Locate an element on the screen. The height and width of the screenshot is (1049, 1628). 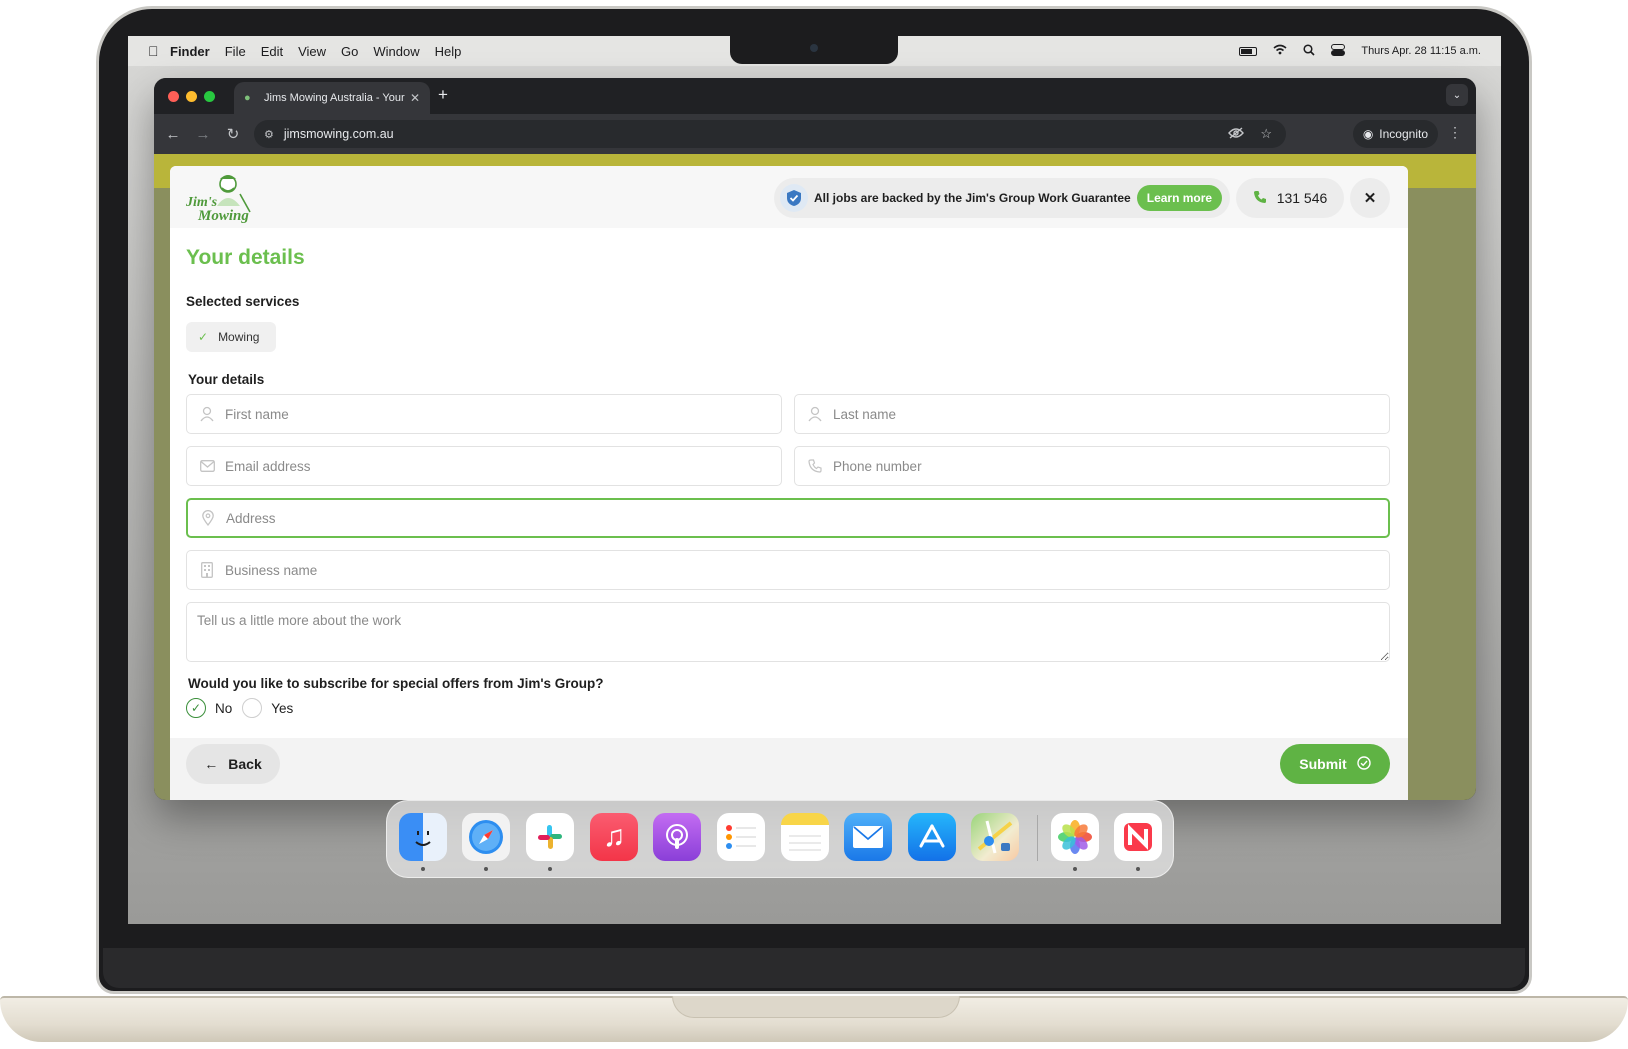
podcasts-icon is located at coordinates (677, 837).